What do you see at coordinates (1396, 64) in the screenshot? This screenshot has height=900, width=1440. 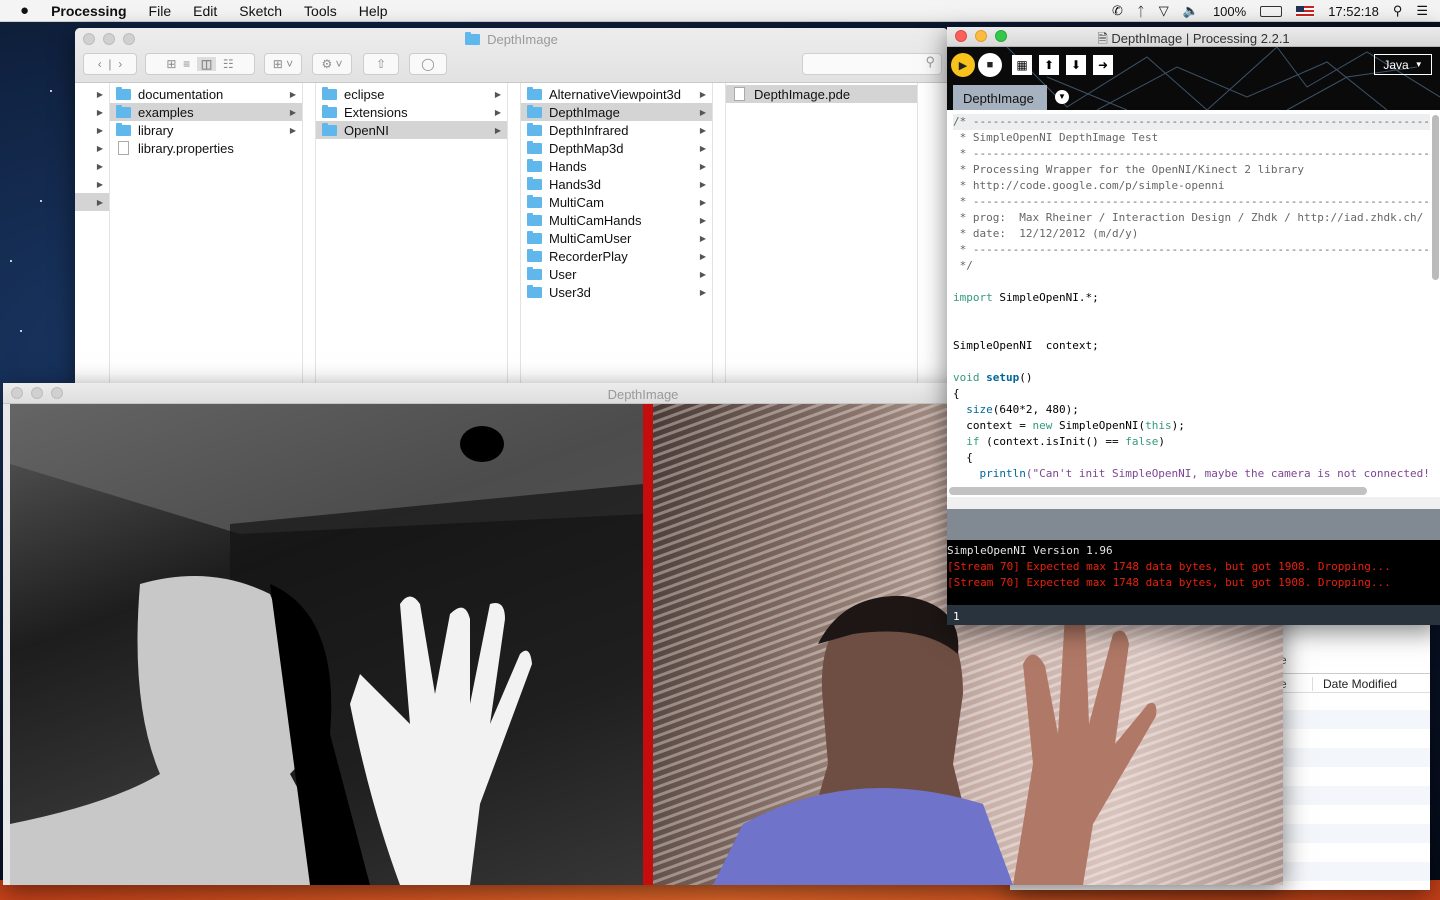 I see `mode-label: Java` at bounding box center [1396, 64].